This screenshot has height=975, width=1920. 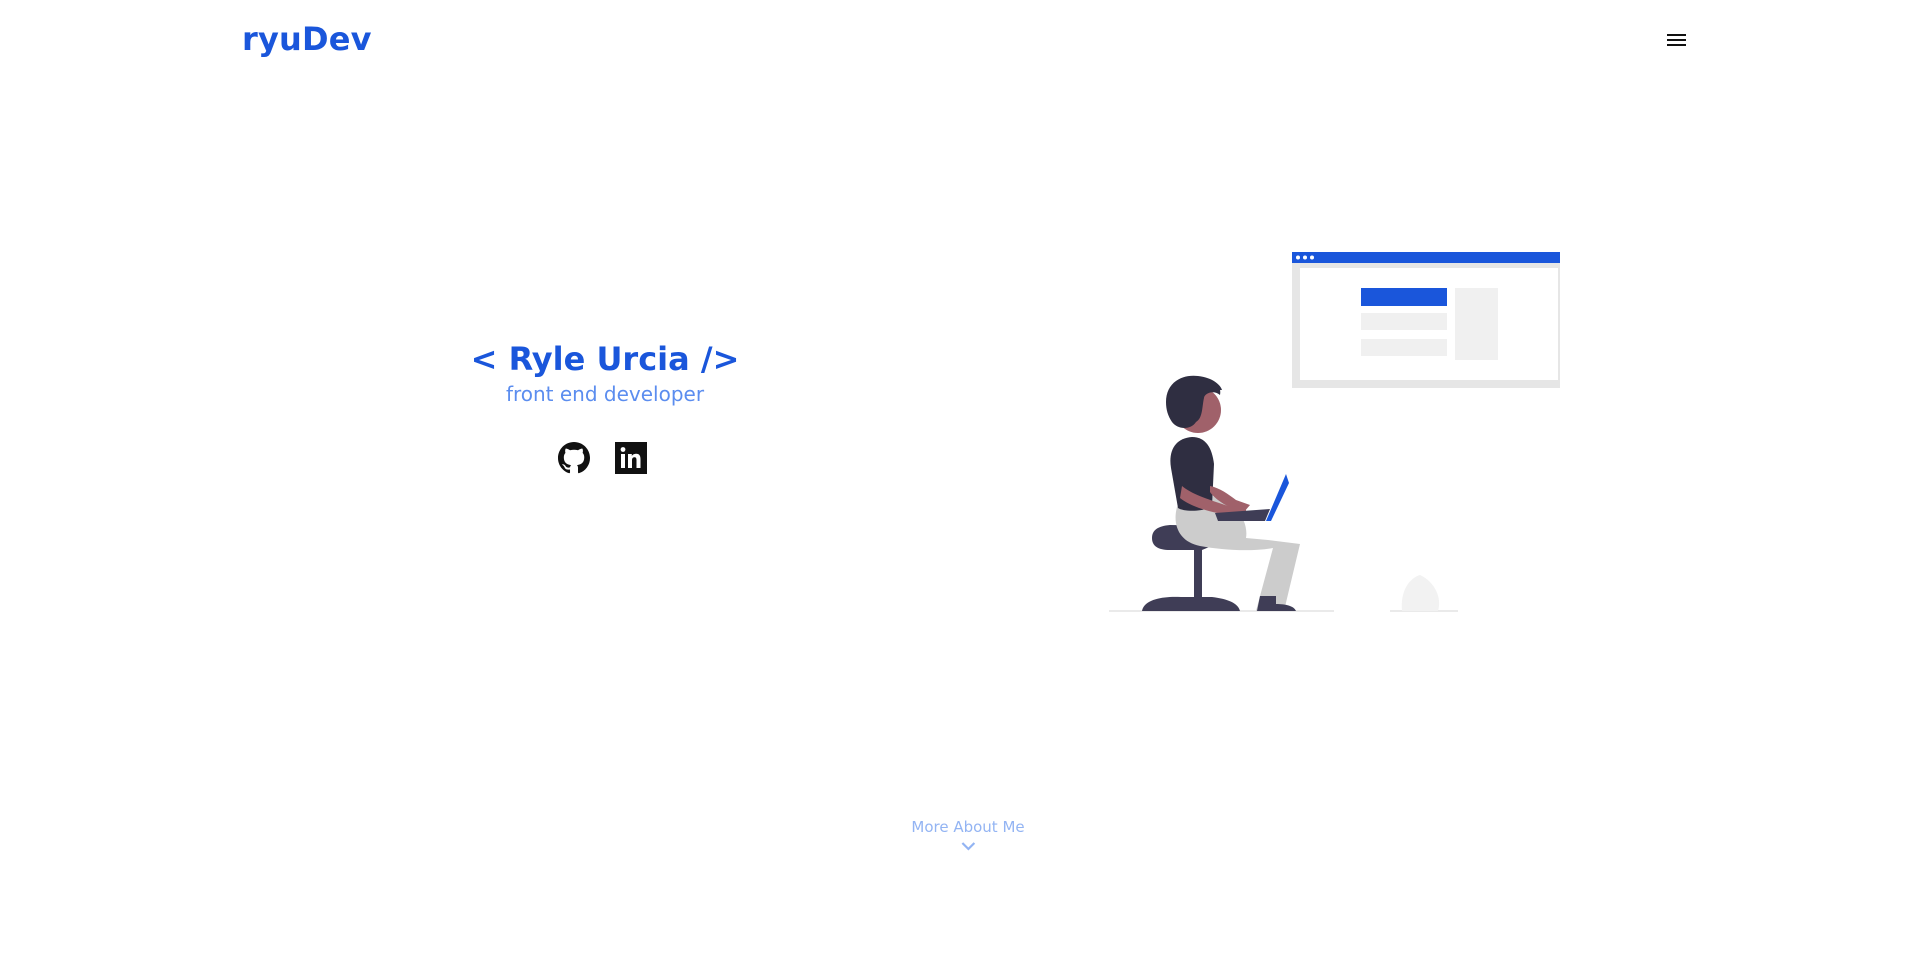 What do you see at coordinates (1420, 593) in the screenshot?
I see `plant-icon` at bounding box center [1420, 593].